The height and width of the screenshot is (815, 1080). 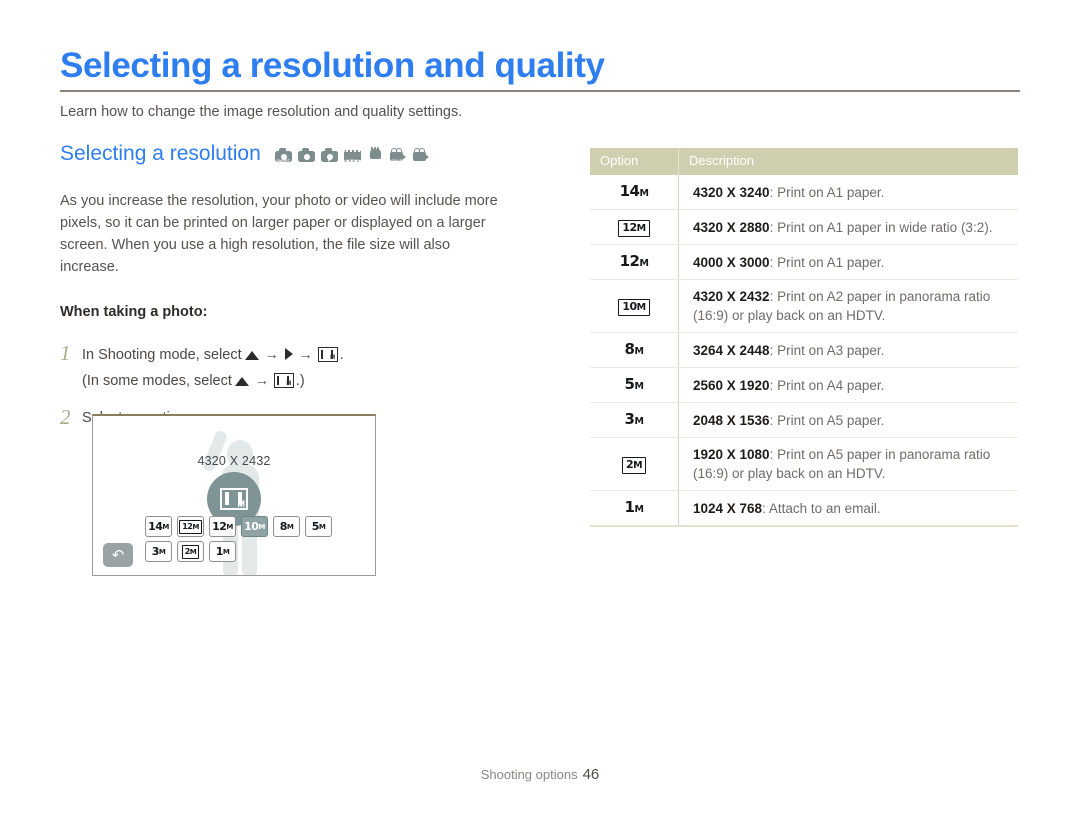 What do you see at coordinates (134, 312) in the screenshot?
I see `section-subheading: When taking a photo:` at bounding box center [134, 312].